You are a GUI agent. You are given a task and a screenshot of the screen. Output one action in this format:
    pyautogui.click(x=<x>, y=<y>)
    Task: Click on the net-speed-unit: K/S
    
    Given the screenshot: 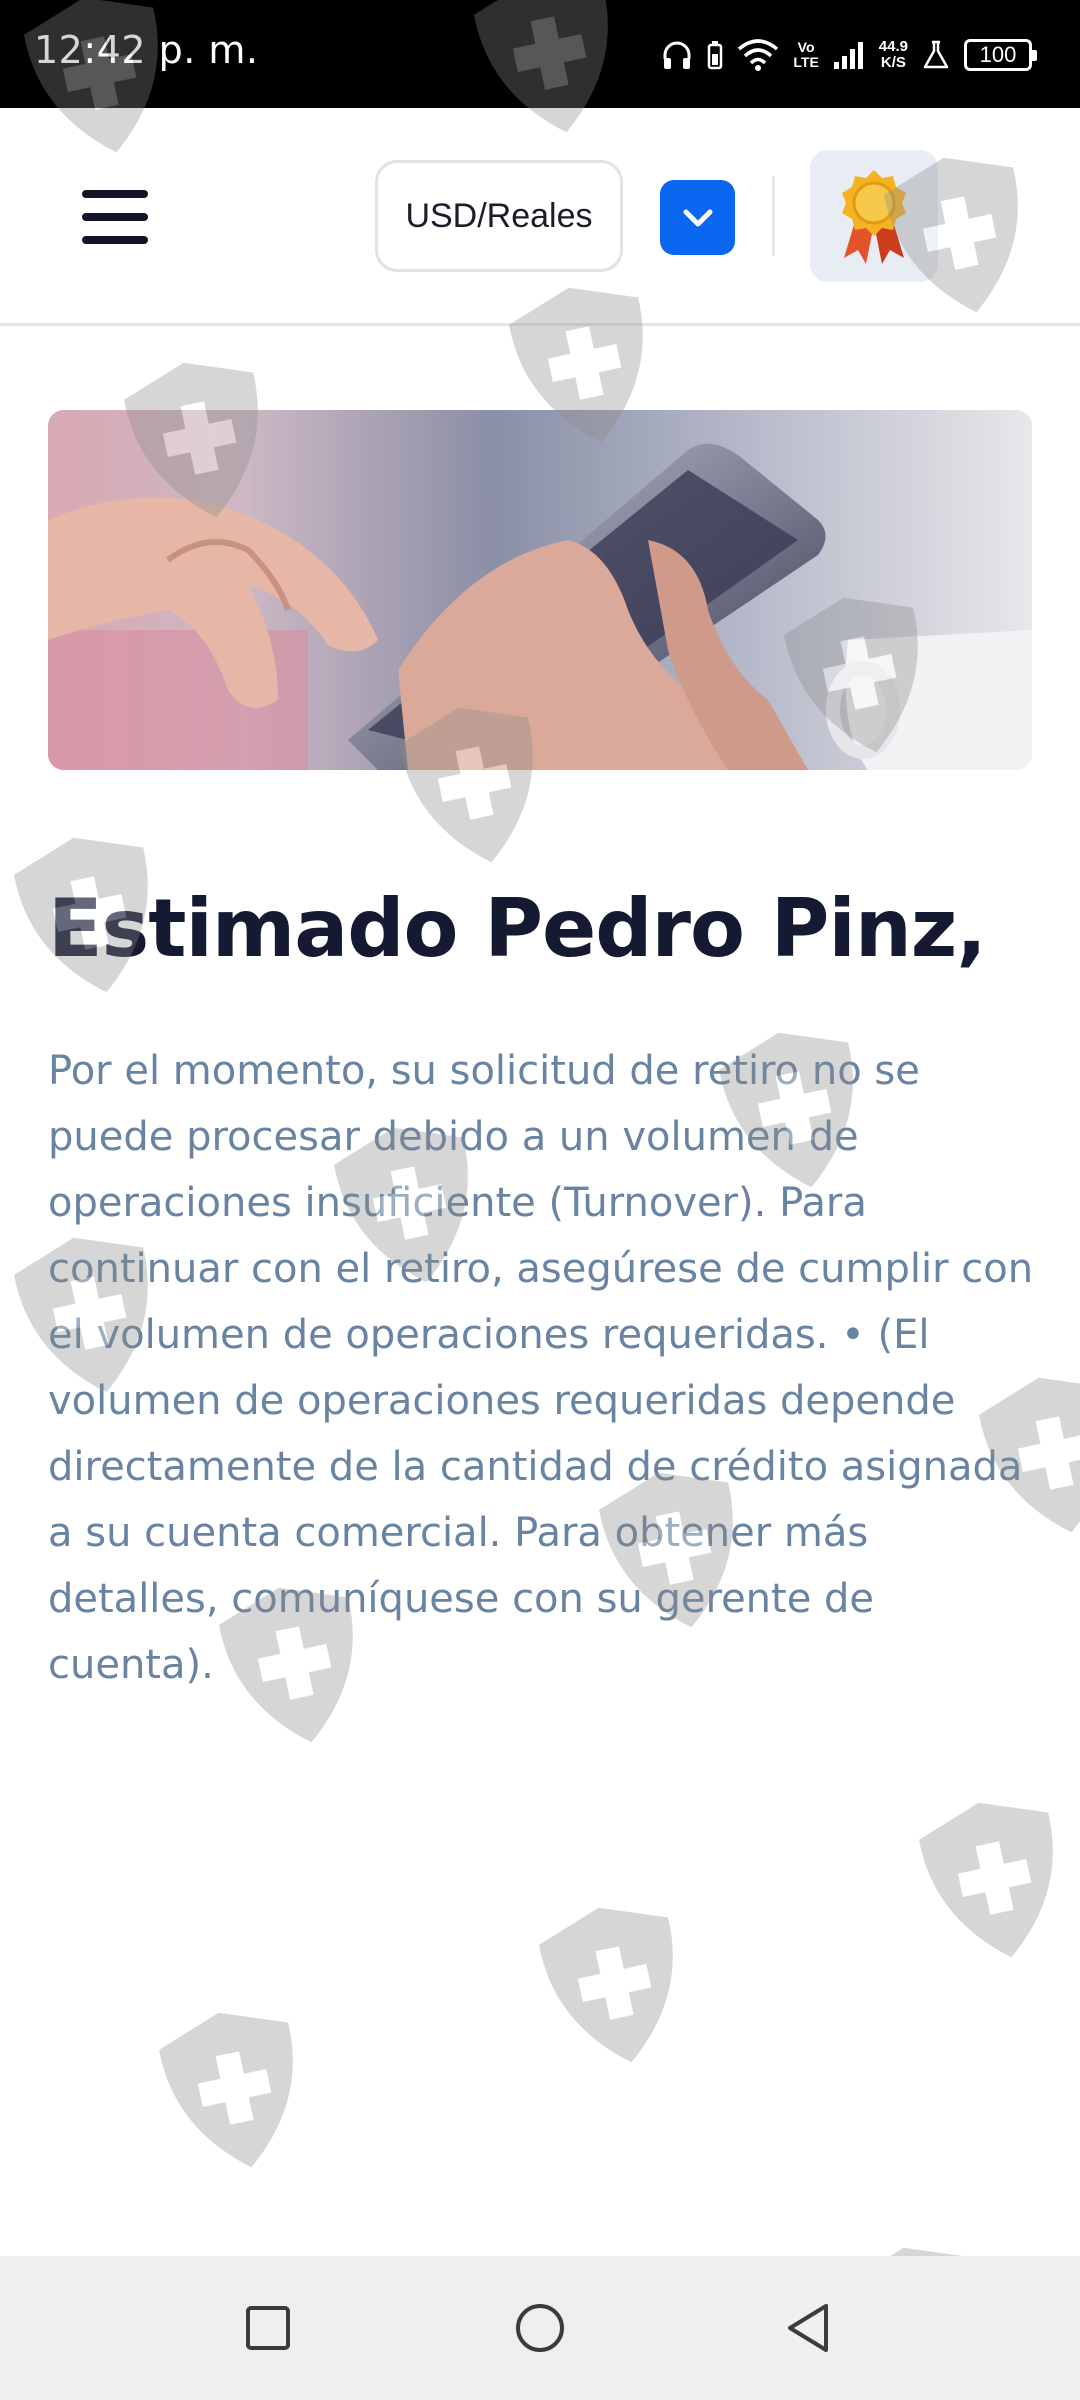 What is the action you would take?
    pyautogui.click(x=893, y=62)
    